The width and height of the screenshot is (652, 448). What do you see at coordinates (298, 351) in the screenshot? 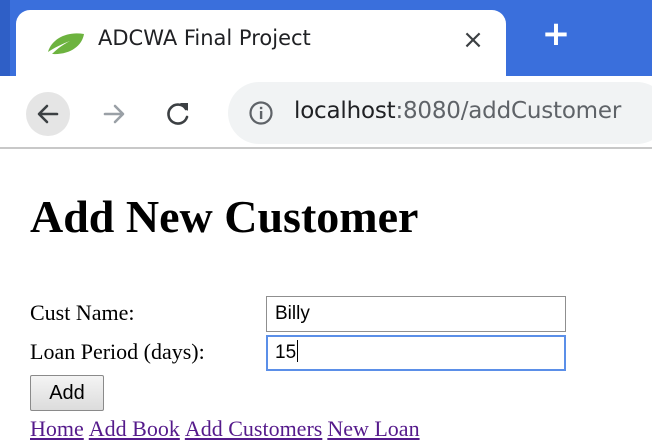
I see `text-caret` at bounding box center [298, 351].